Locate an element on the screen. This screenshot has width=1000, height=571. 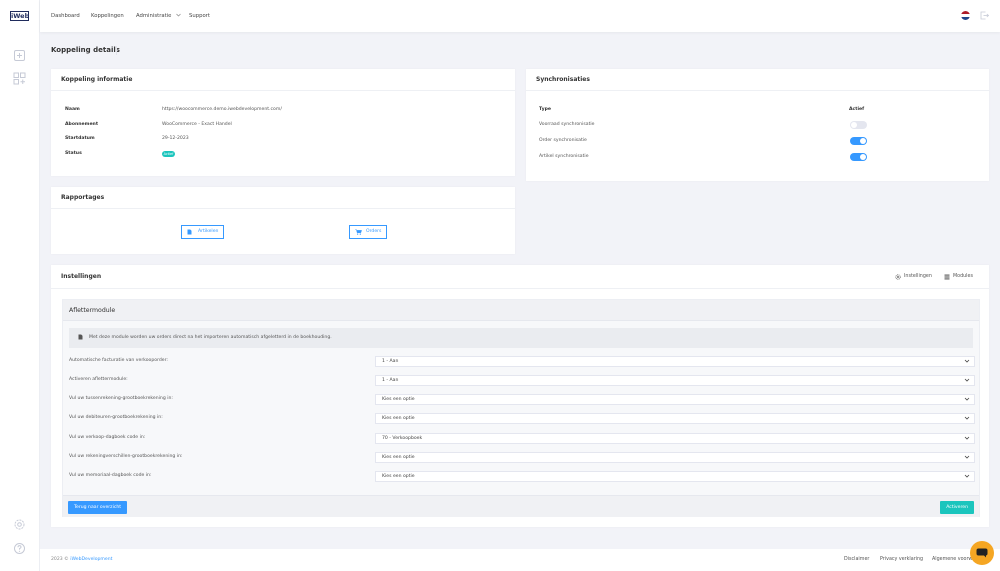
info-label-abonnement: Abonnement is located at coordinates (82, 124).